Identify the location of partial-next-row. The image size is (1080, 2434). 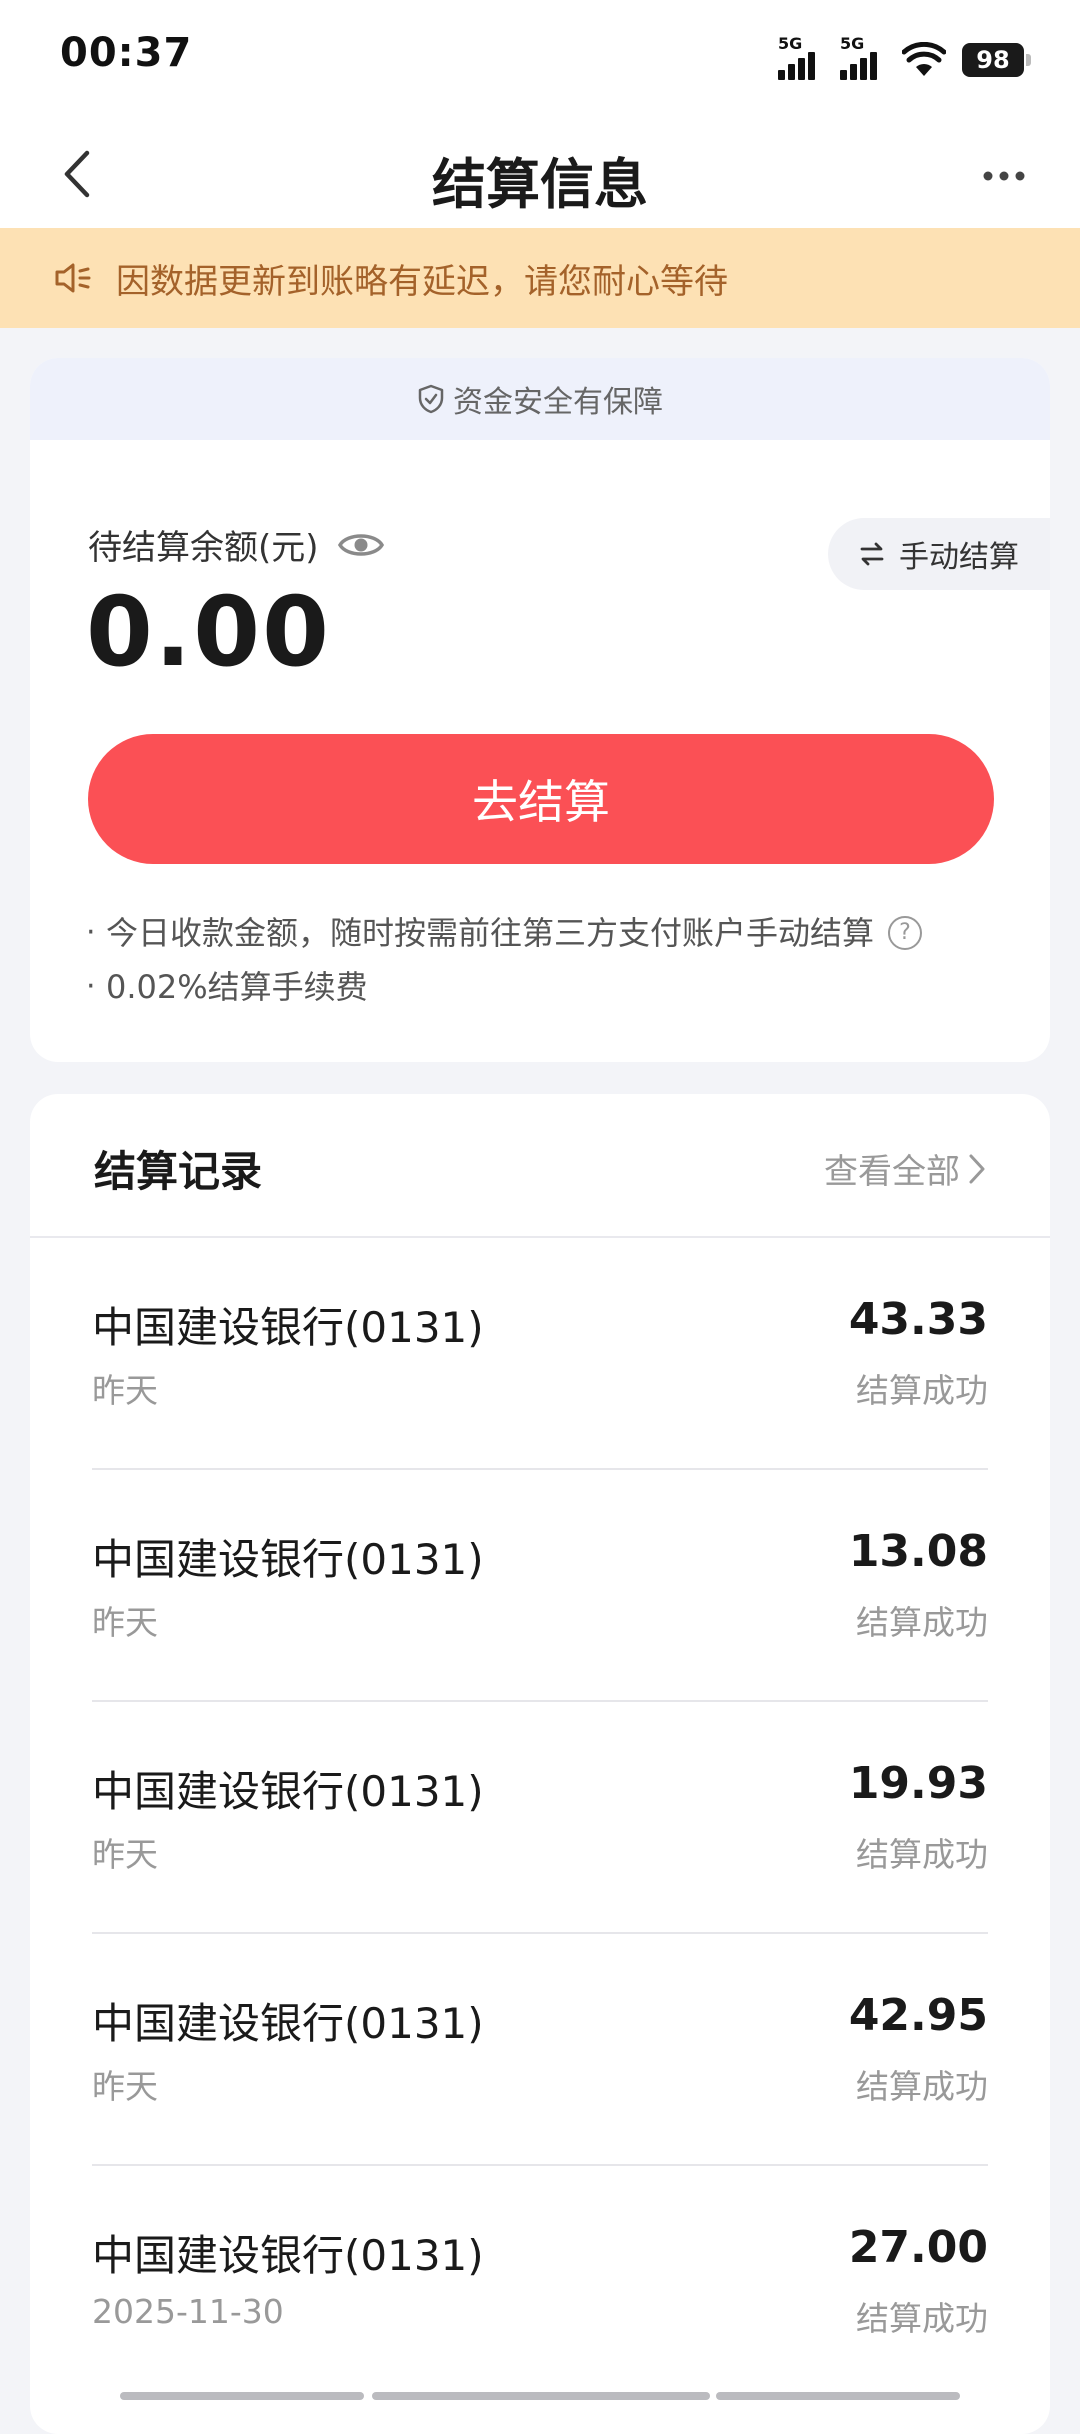
(540, 2393).